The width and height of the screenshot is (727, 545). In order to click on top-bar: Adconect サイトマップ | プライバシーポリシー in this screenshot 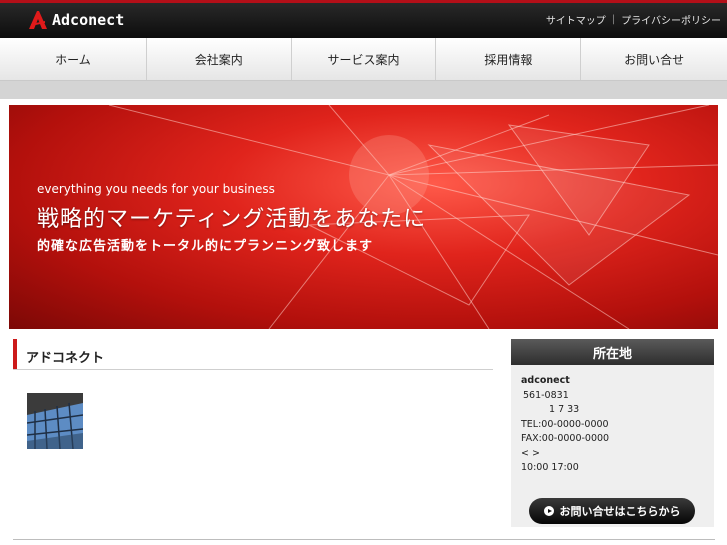, I will do `click(363, 19)`.